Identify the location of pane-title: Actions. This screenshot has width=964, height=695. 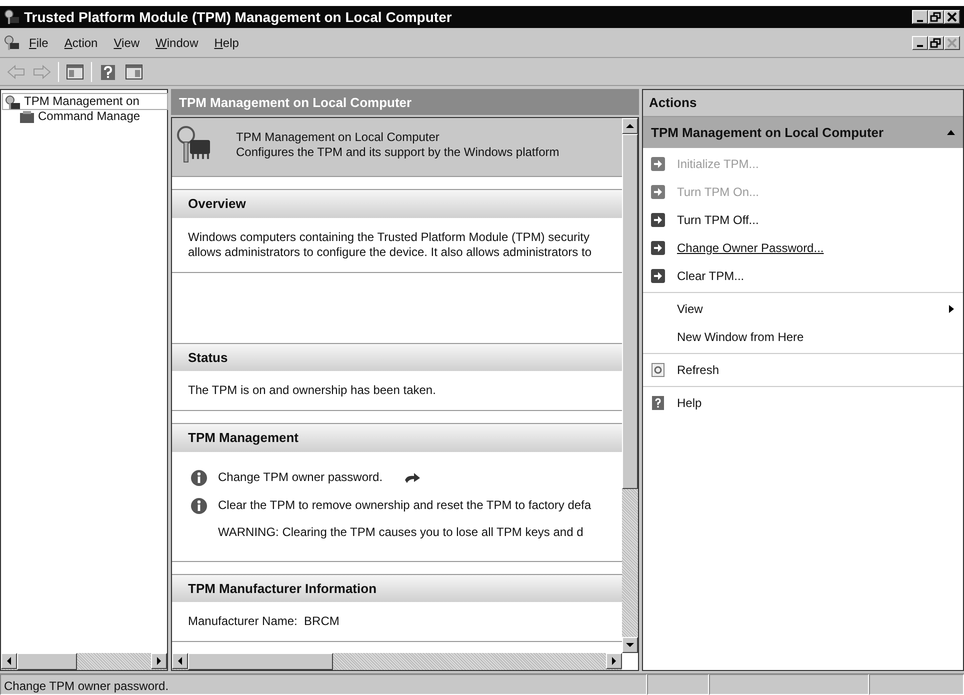
(803, 103).